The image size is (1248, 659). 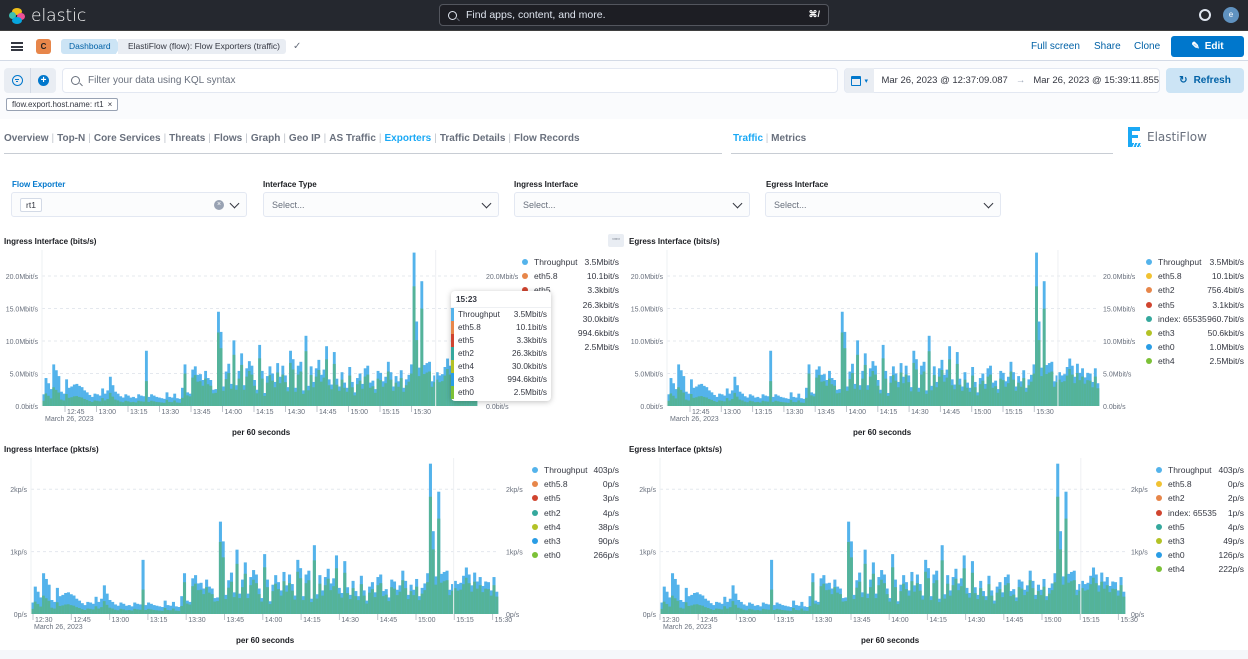 I want to click on user-avatar: e, so click(x=1231, y=15).